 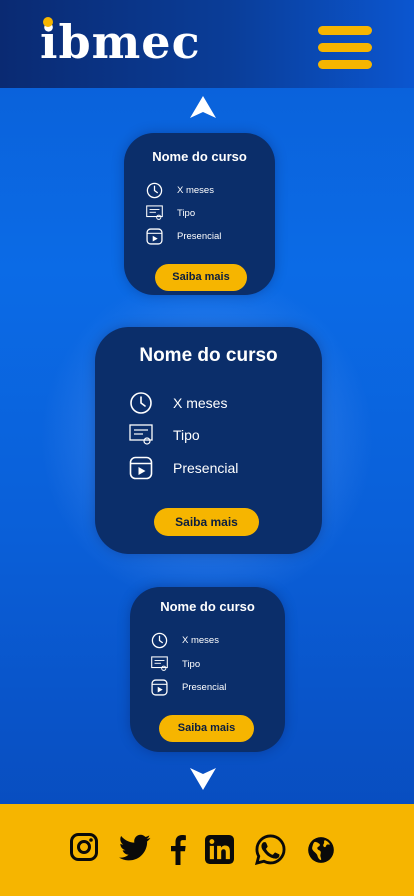 I want to click on linkedin-icon, so click(x=219, y=849).